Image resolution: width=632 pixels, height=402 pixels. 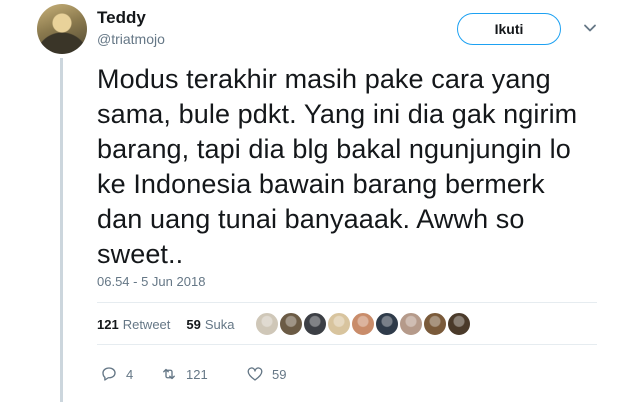 What do you see at coordinates (311, 219) in the screenshot?
I see `tweet-text-line: dan uang tunai banyaaak. Awwh so` at bounding box center [311, 219].